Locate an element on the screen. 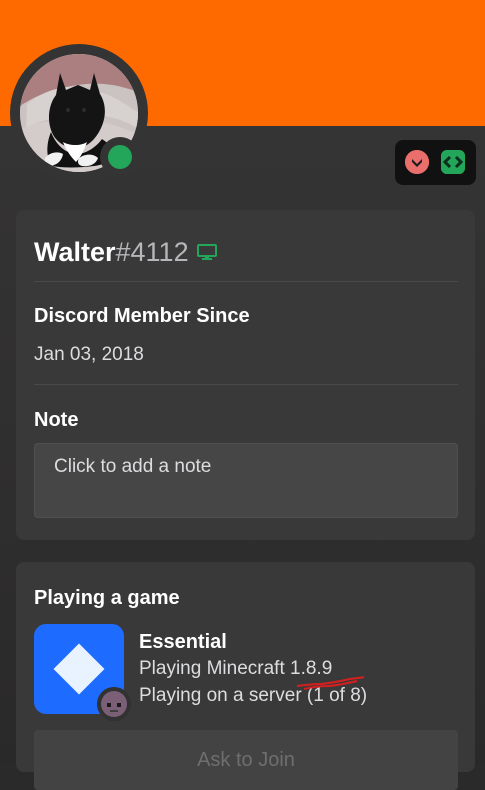 This screenshot has width=485, height=790. name-row: Walter #4112 is located at coordinates (125, 252).